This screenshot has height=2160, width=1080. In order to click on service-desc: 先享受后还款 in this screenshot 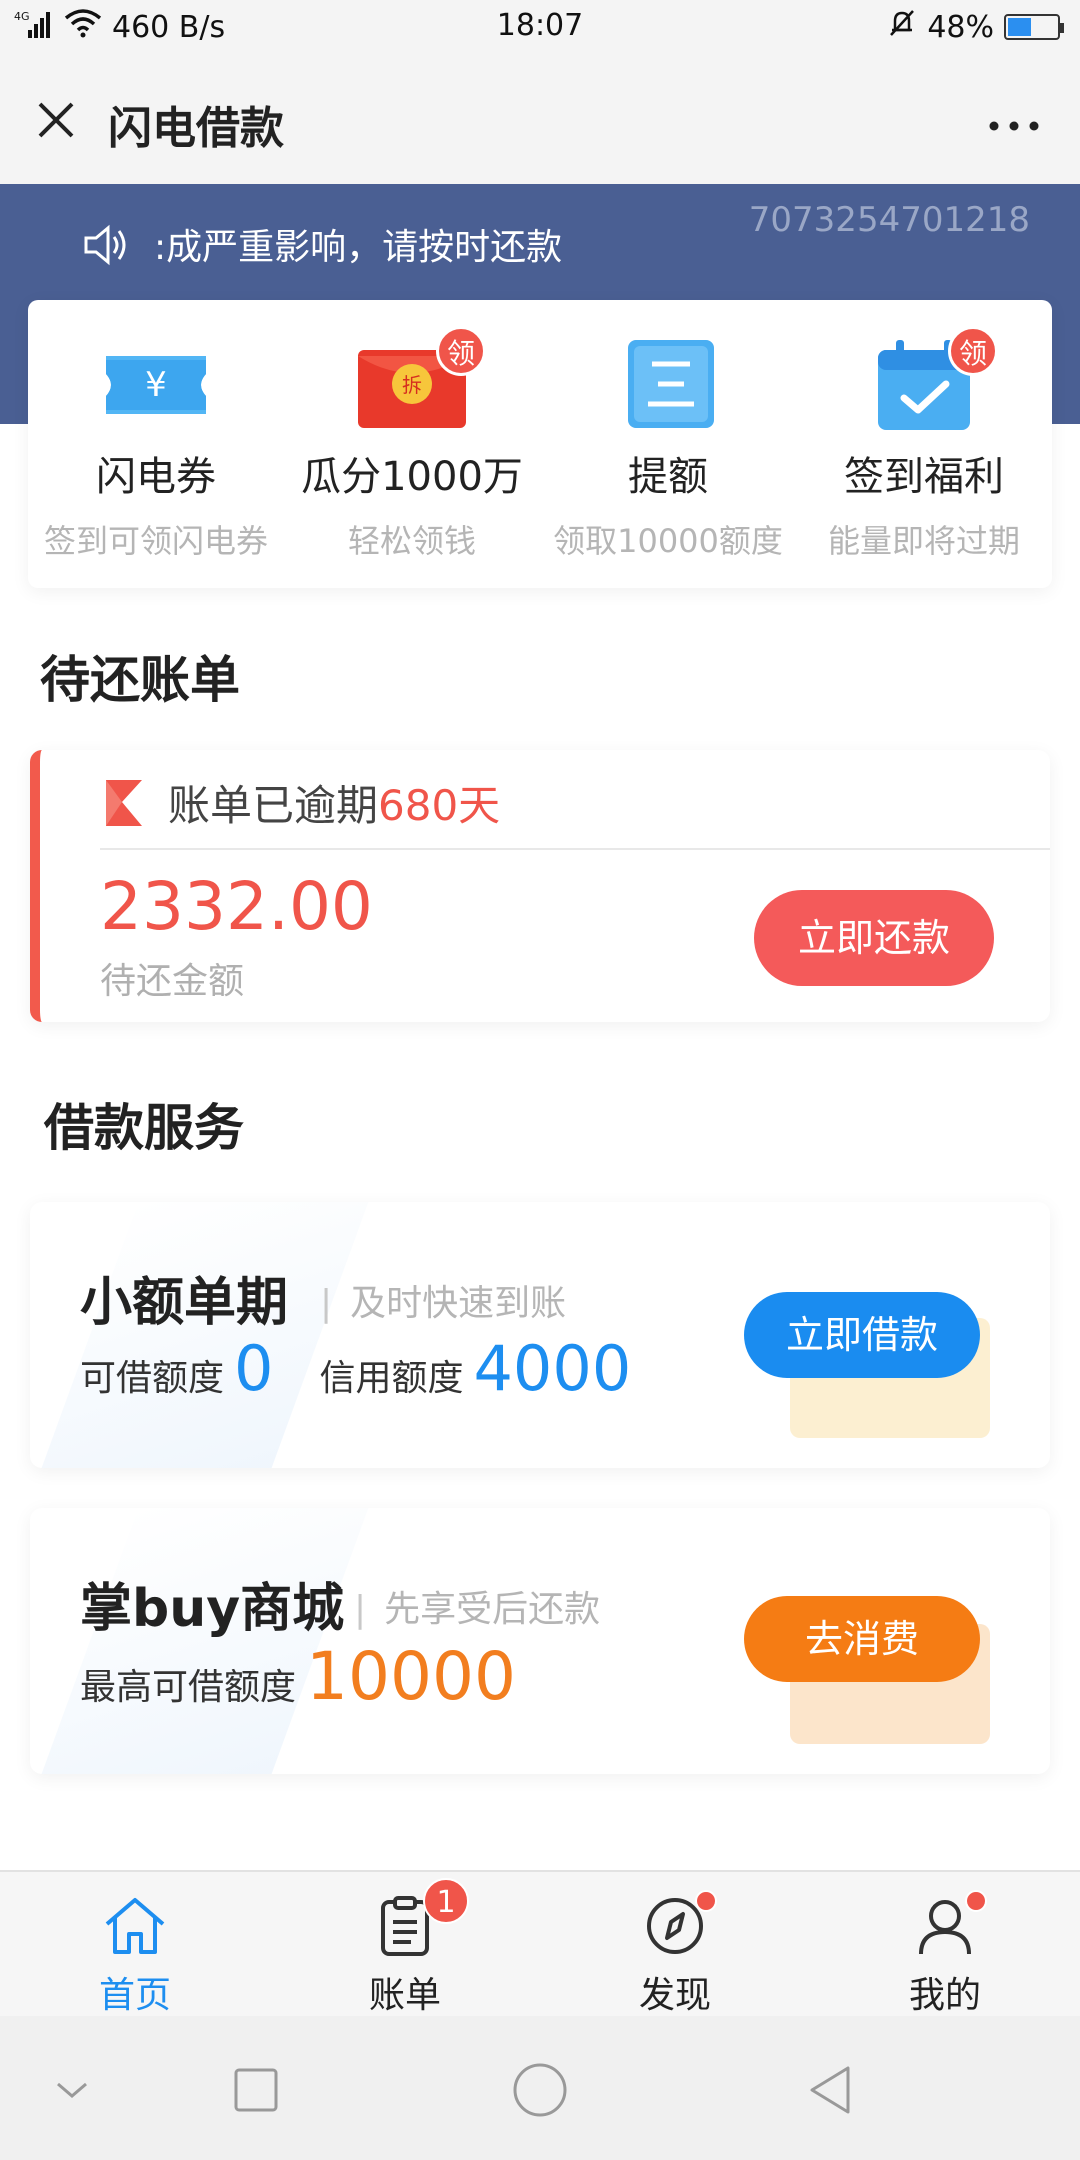, I will do `click(477, 1606)`.